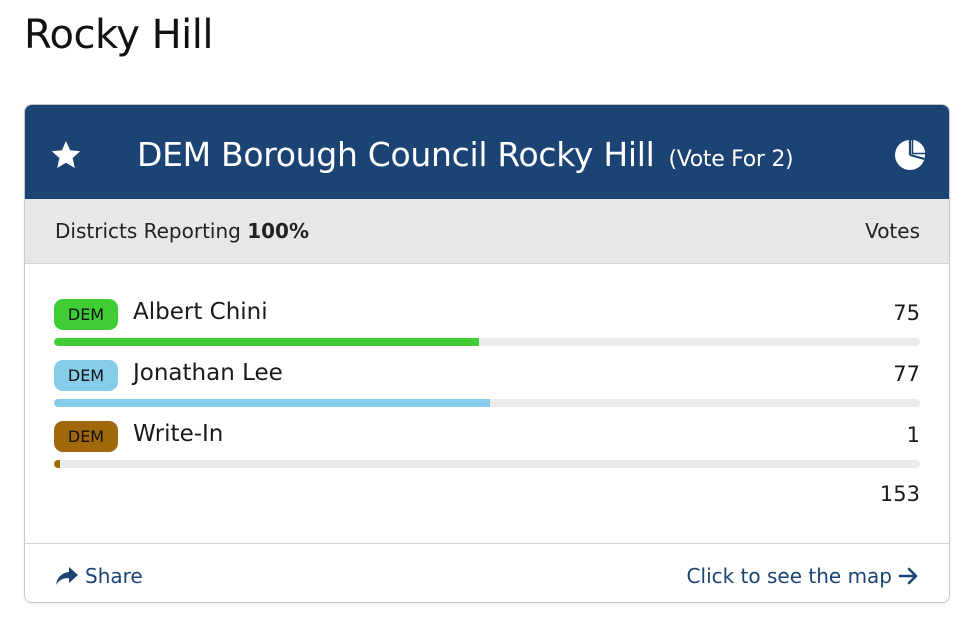  I want to click on candidate-row: DEM Write-In 1, so click(487, 427).